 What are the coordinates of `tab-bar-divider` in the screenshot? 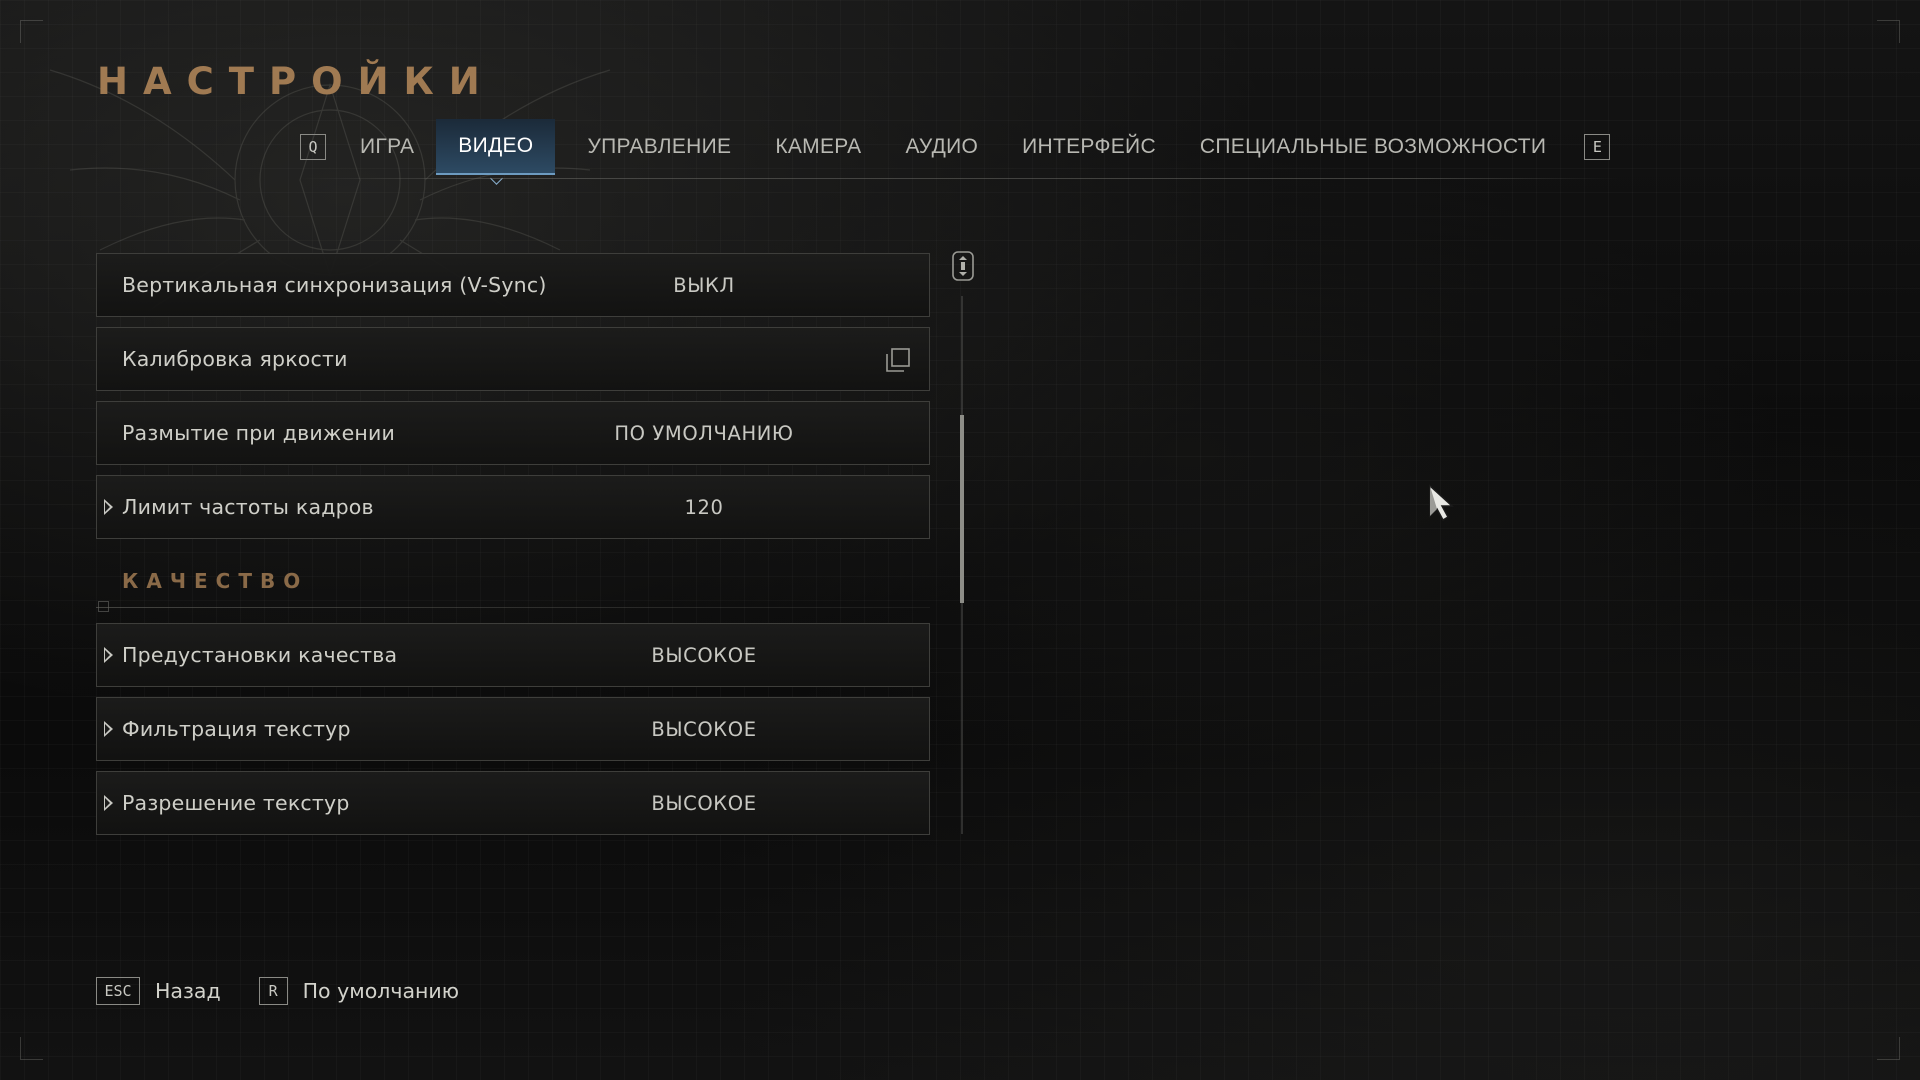 It's located at (960, 178).